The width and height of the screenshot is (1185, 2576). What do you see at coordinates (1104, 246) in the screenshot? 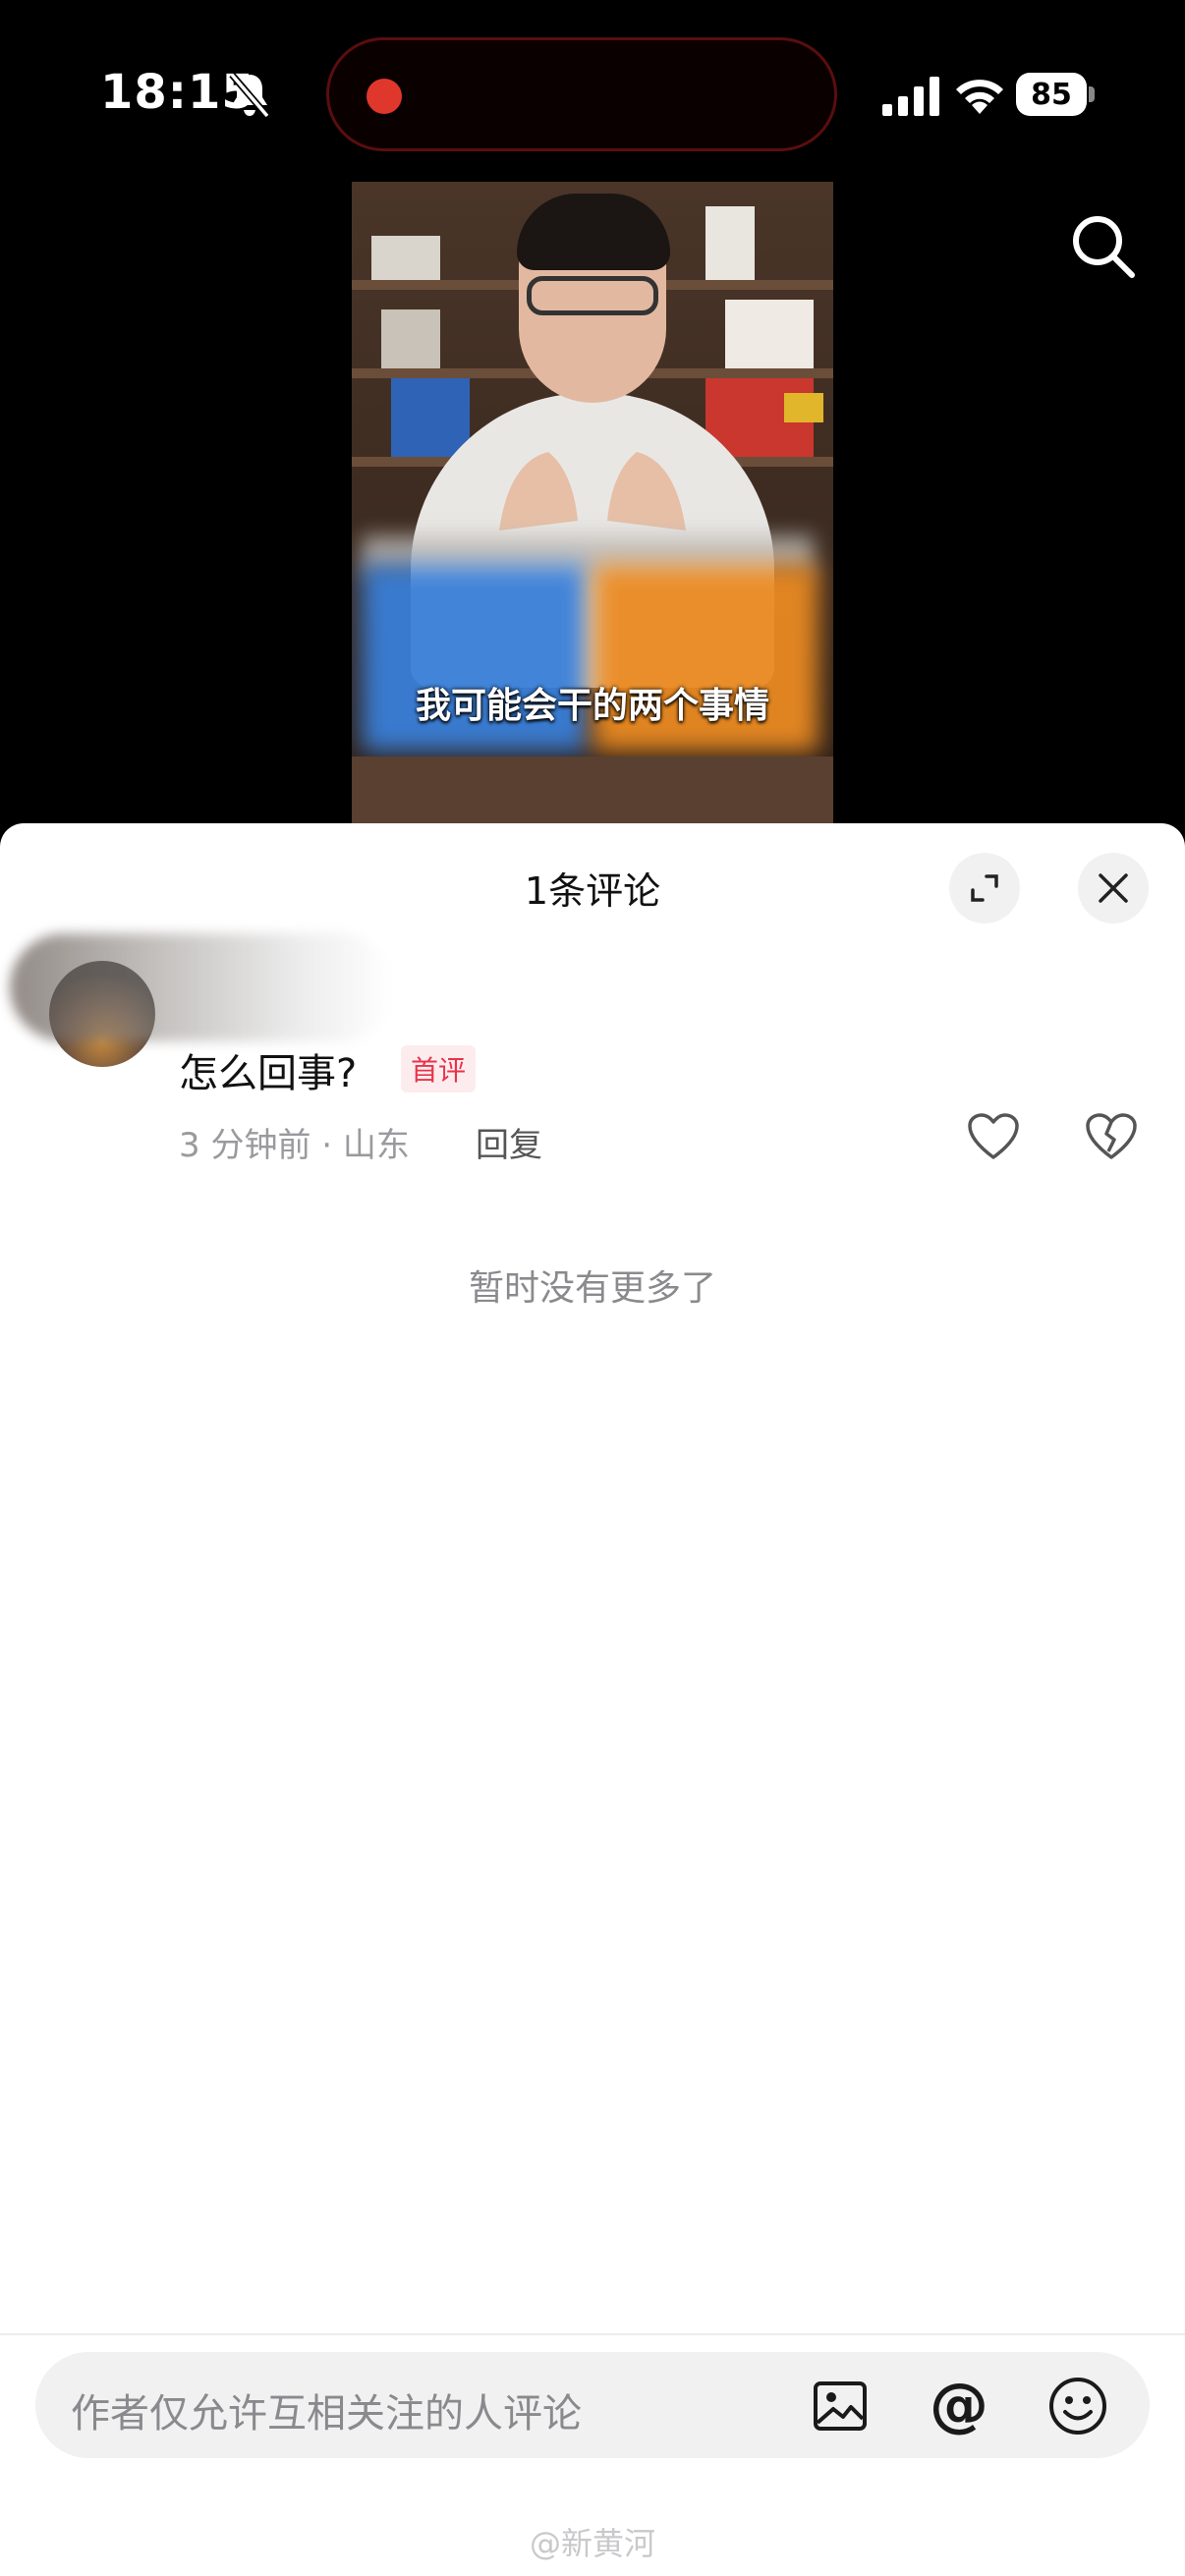
I see `search-icon` at bounding box center [1104, 246].